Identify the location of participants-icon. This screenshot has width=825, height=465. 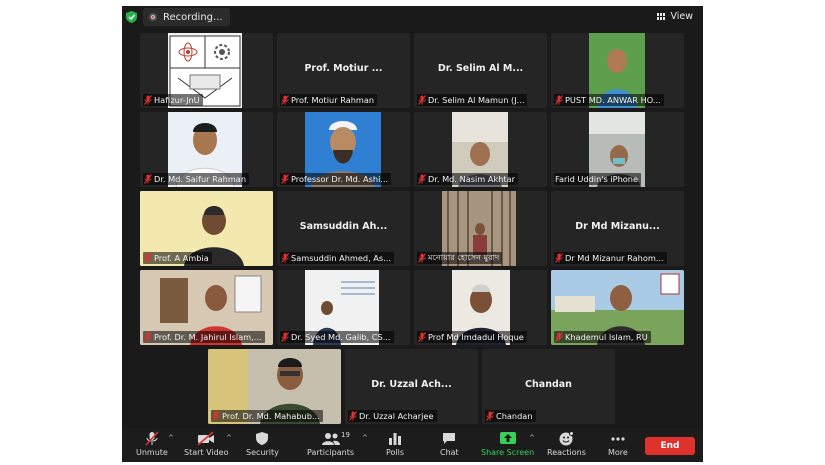
(330, 439).